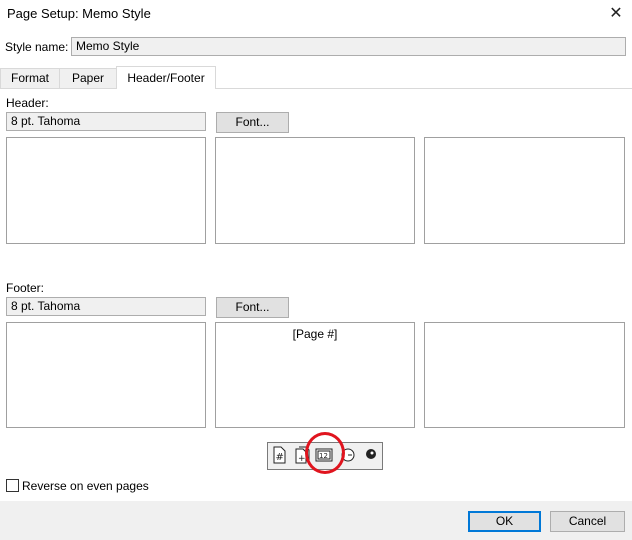  What do you see at coordinates (88, 78) in the screenshot?
I see `tab-paper: Paper` at bounding box center [88, 78].